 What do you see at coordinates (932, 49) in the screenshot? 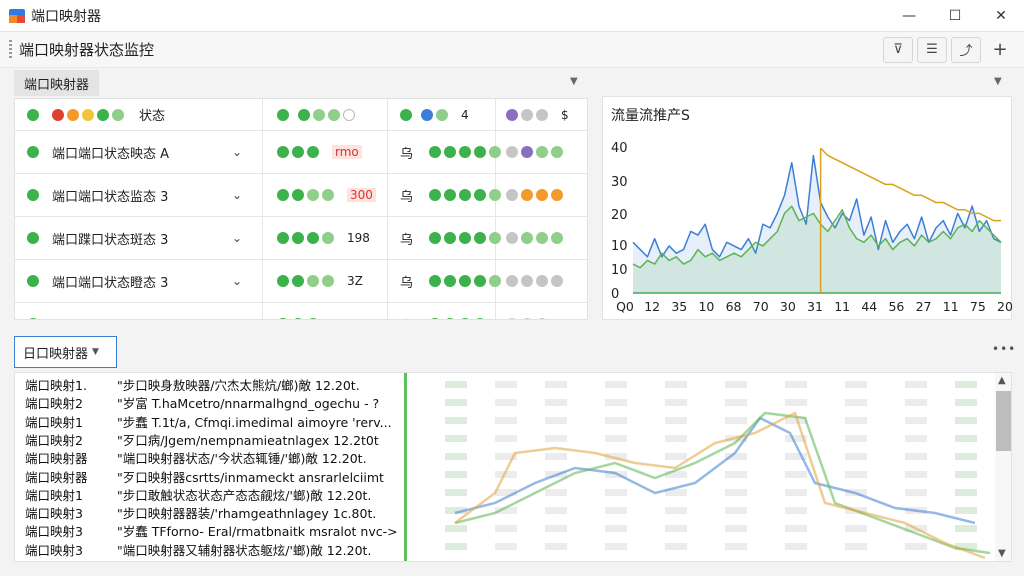
I see `list-indent-button: ☰` at bounding box center [932, 49].